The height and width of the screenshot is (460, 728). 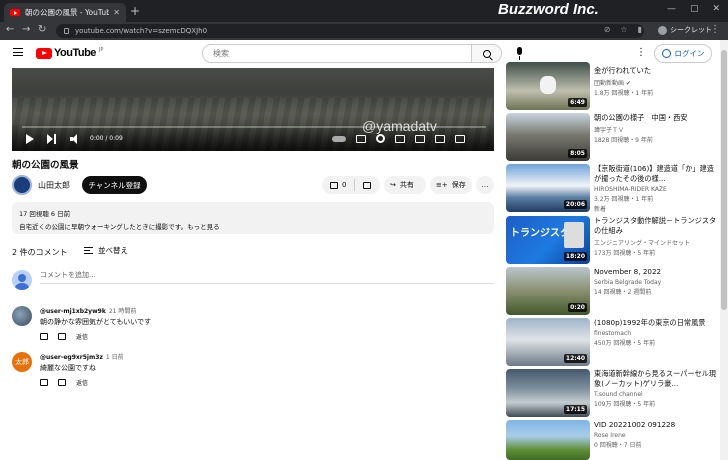 What do you see at coordinates (623, 29) in the screenshot?
I see `bookmark-star-icon: ☆` at bounding box center [623, 29].